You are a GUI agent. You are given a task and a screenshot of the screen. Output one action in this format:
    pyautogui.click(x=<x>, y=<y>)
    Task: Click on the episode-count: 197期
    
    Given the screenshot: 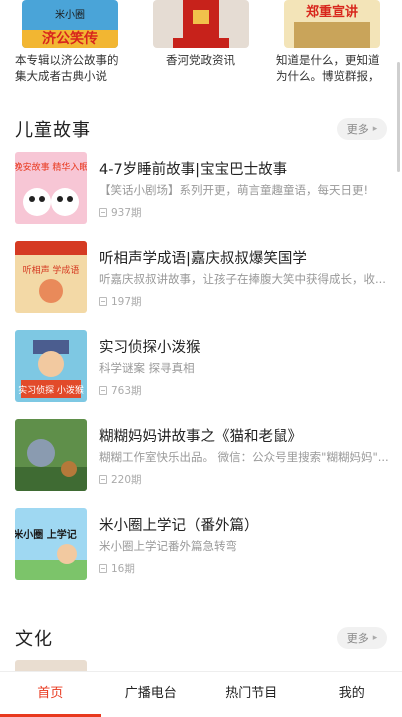 What is the action you would take?
    pyautogui.click(x=120, y=301)
    